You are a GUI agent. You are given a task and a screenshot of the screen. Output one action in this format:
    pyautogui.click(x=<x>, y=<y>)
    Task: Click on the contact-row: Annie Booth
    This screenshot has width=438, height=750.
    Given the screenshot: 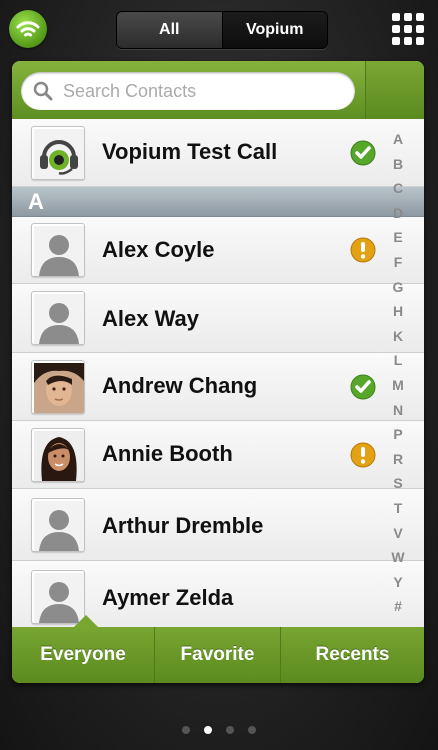 What is the action you would take?
    pyautogui.click(x=218, y=455)
    